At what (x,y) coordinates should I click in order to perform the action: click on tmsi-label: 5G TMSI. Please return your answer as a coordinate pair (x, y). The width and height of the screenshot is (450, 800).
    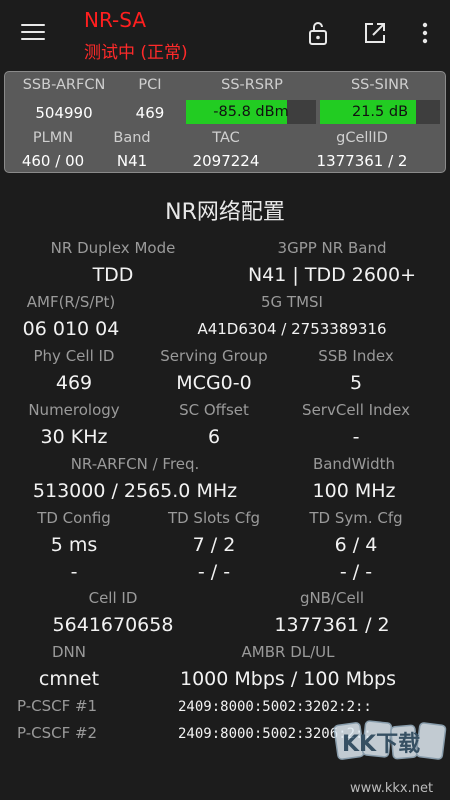
    Looking at the image, I should click on (292, 302).